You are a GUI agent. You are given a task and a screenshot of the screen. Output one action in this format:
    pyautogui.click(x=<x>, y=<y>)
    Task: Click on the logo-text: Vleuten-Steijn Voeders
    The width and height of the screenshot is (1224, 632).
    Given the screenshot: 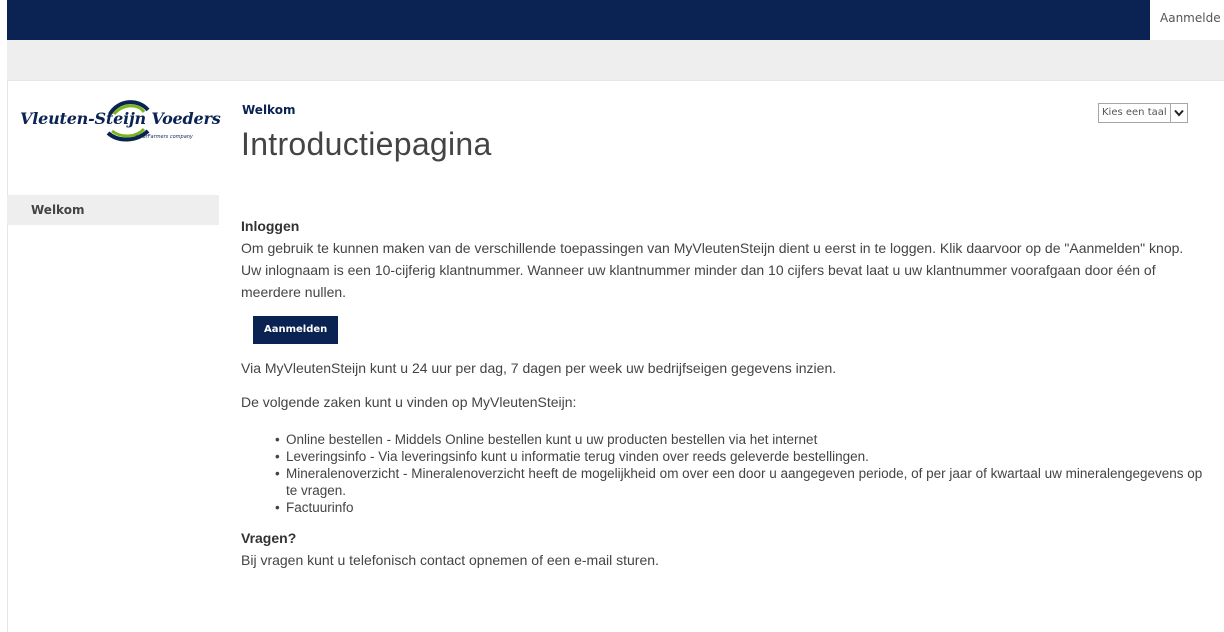 What is the action you would take?
    pyautogui.click(x=120, y=118)
    